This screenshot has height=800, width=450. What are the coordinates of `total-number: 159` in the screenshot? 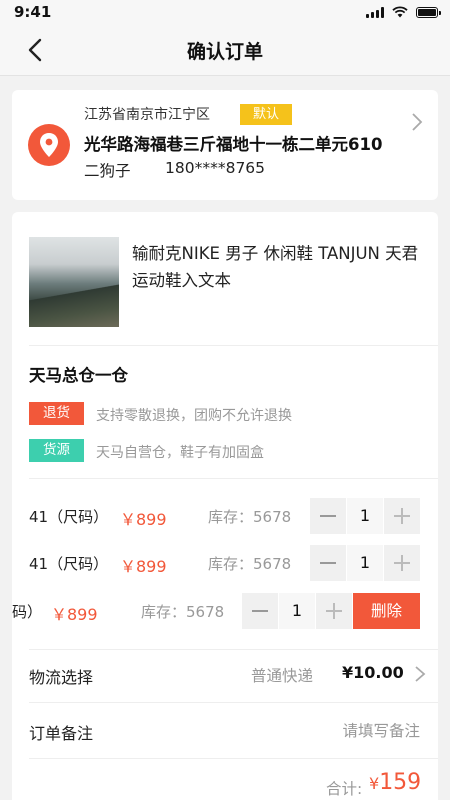 It's located at (400, 782).